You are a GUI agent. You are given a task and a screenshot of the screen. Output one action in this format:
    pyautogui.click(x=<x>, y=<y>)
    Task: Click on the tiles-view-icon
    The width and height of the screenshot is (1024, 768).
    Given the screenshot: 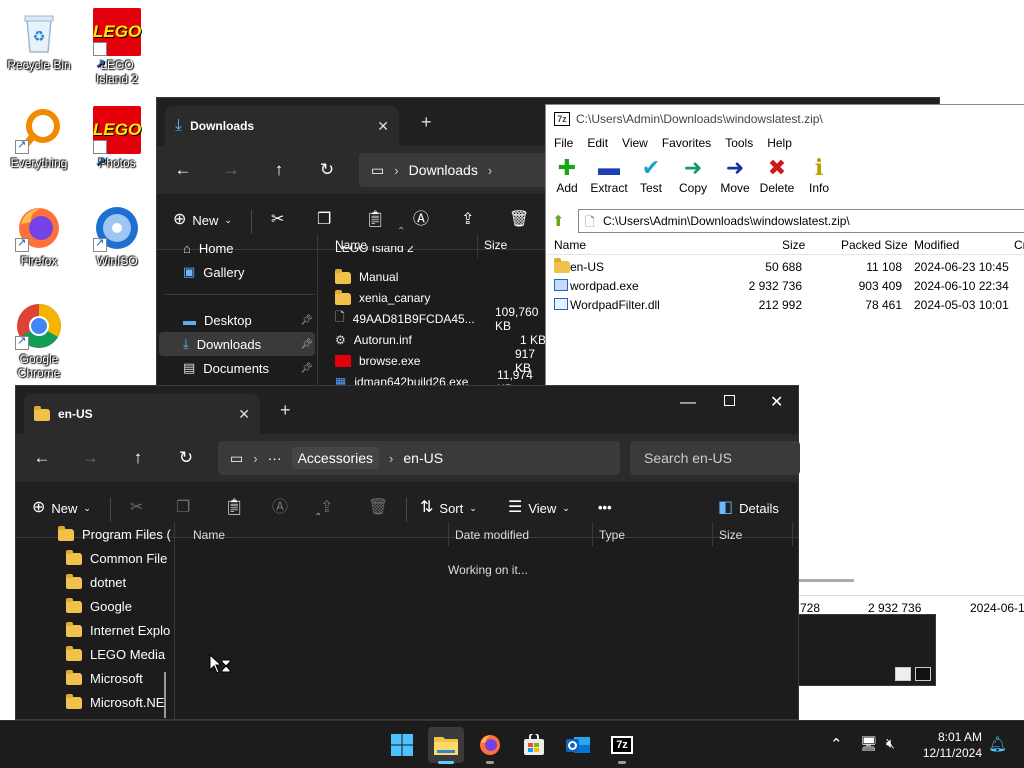 What is the action you would take?
    pyautogui.click(x=923, y=674)
    